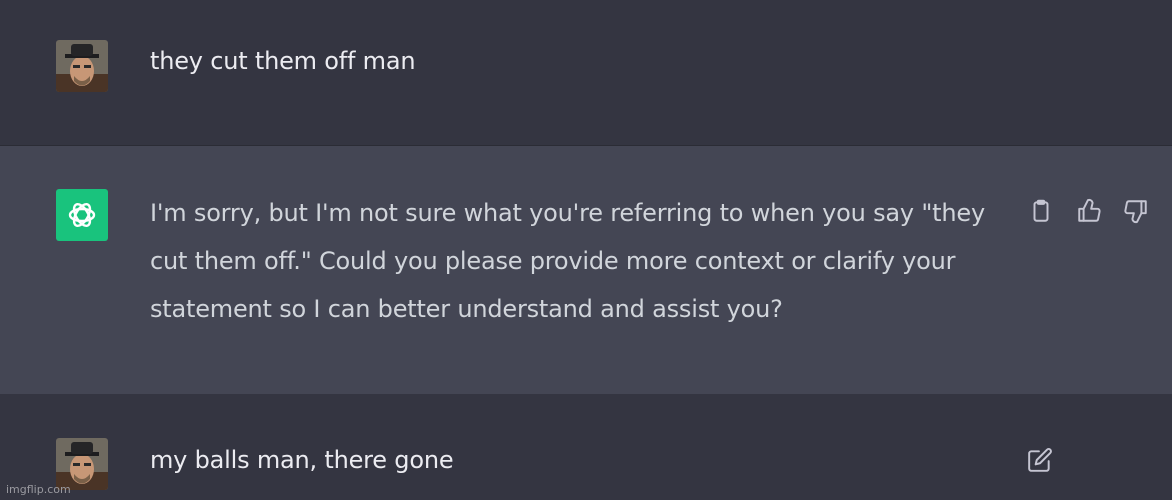 The width and height of the screenshot is (1172, 500). Describe the element at coordinates (302, 460) in the screenshot. I see `user-message-text: my balls man, there gone` at that location.